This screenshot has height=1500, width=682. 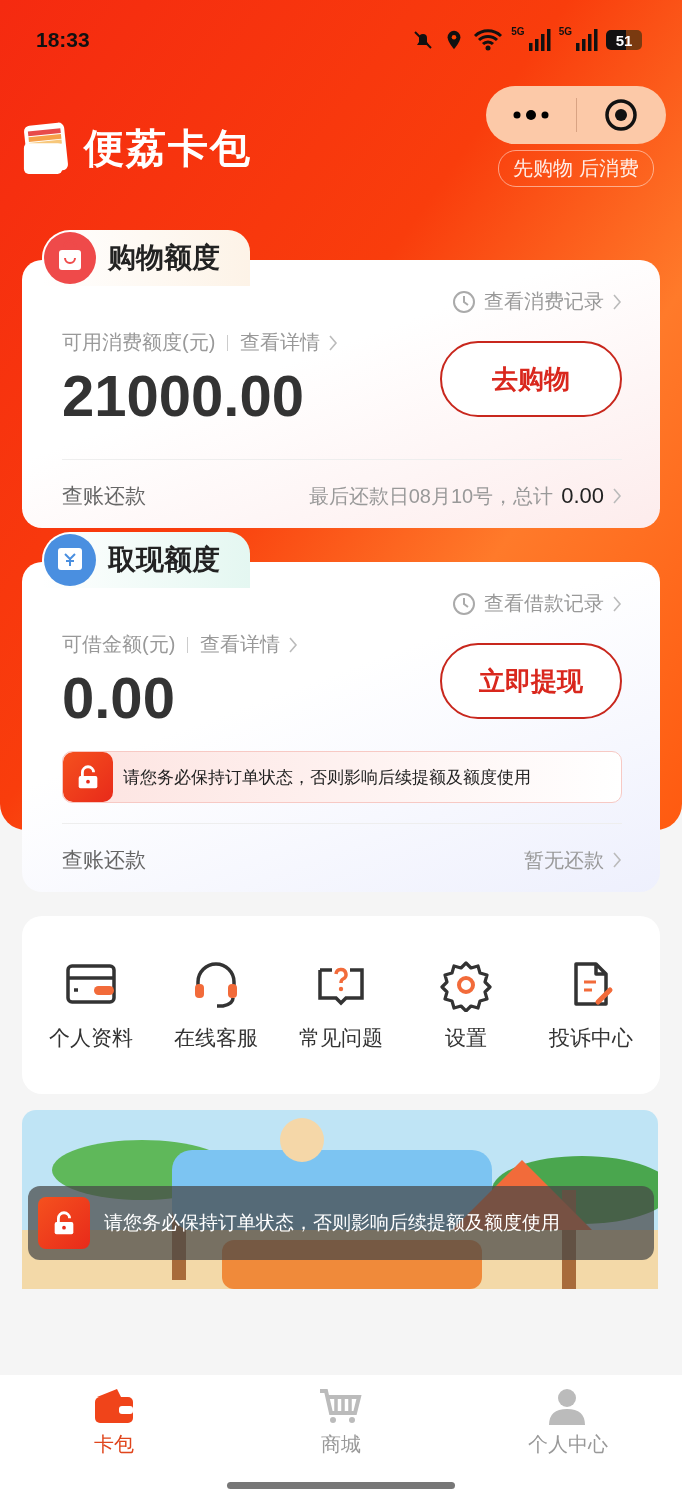 What do you see at coordinates (139, 342) in the screenshot?
I see `amount-label: 可用消费额度(元)` at bounding box center [139, 342].